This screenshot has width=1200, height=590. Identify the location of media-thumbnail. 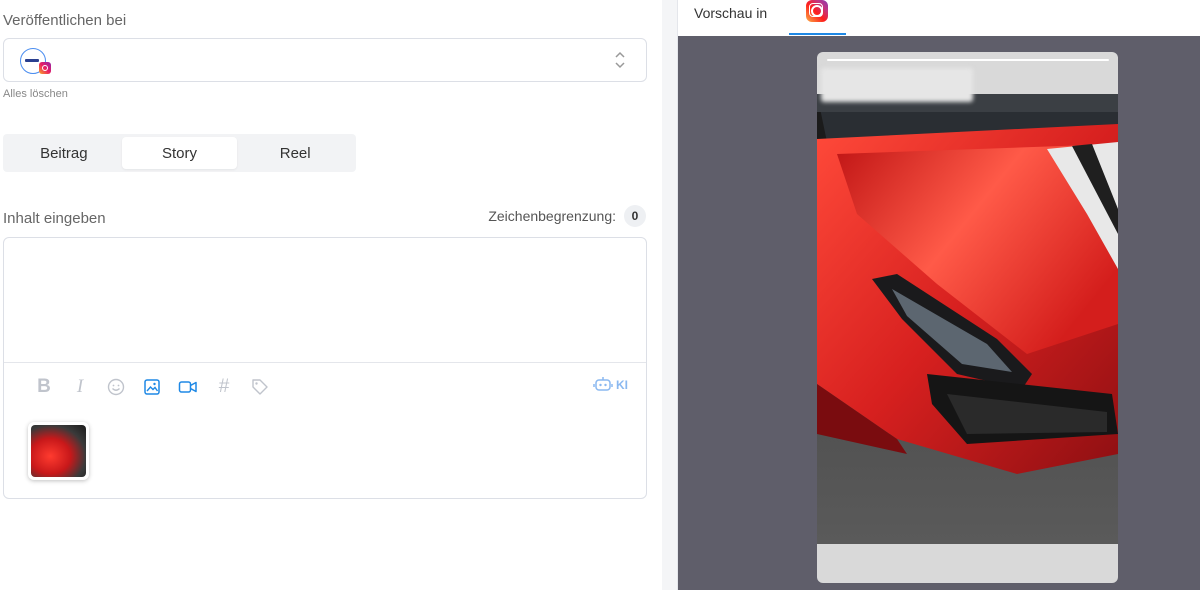
(58, 451).